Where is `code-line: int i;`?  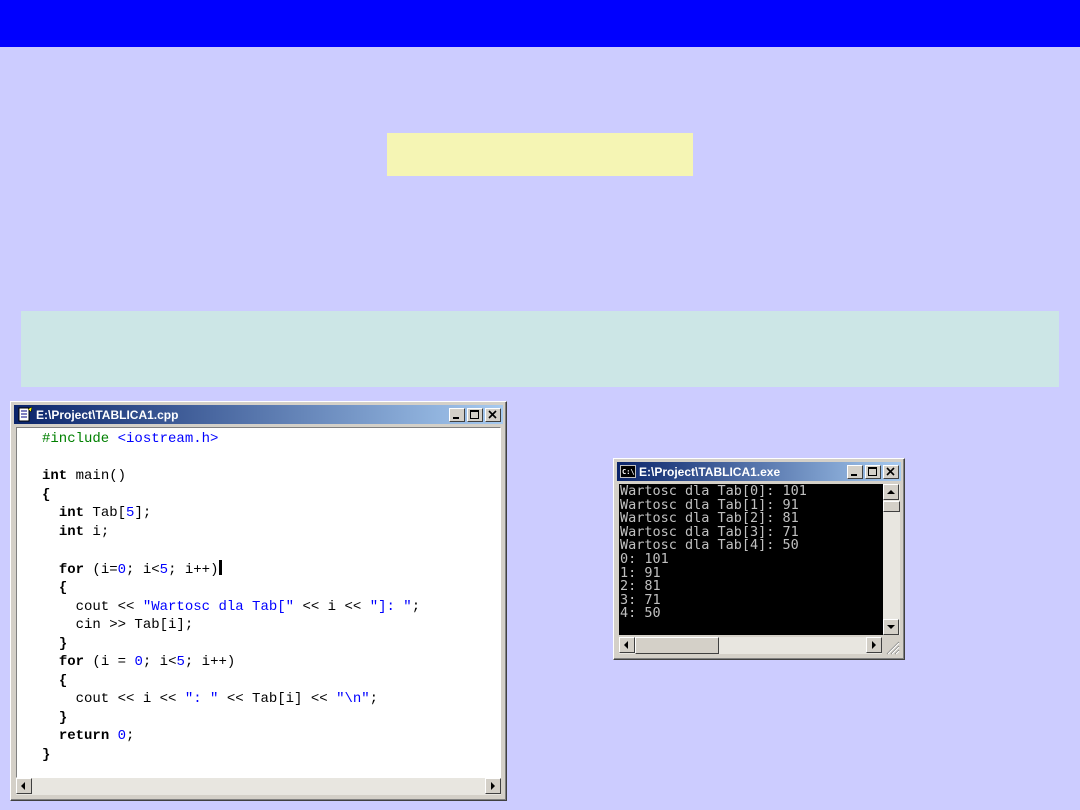 code-line: int i; is located at coordinates (84, 531).